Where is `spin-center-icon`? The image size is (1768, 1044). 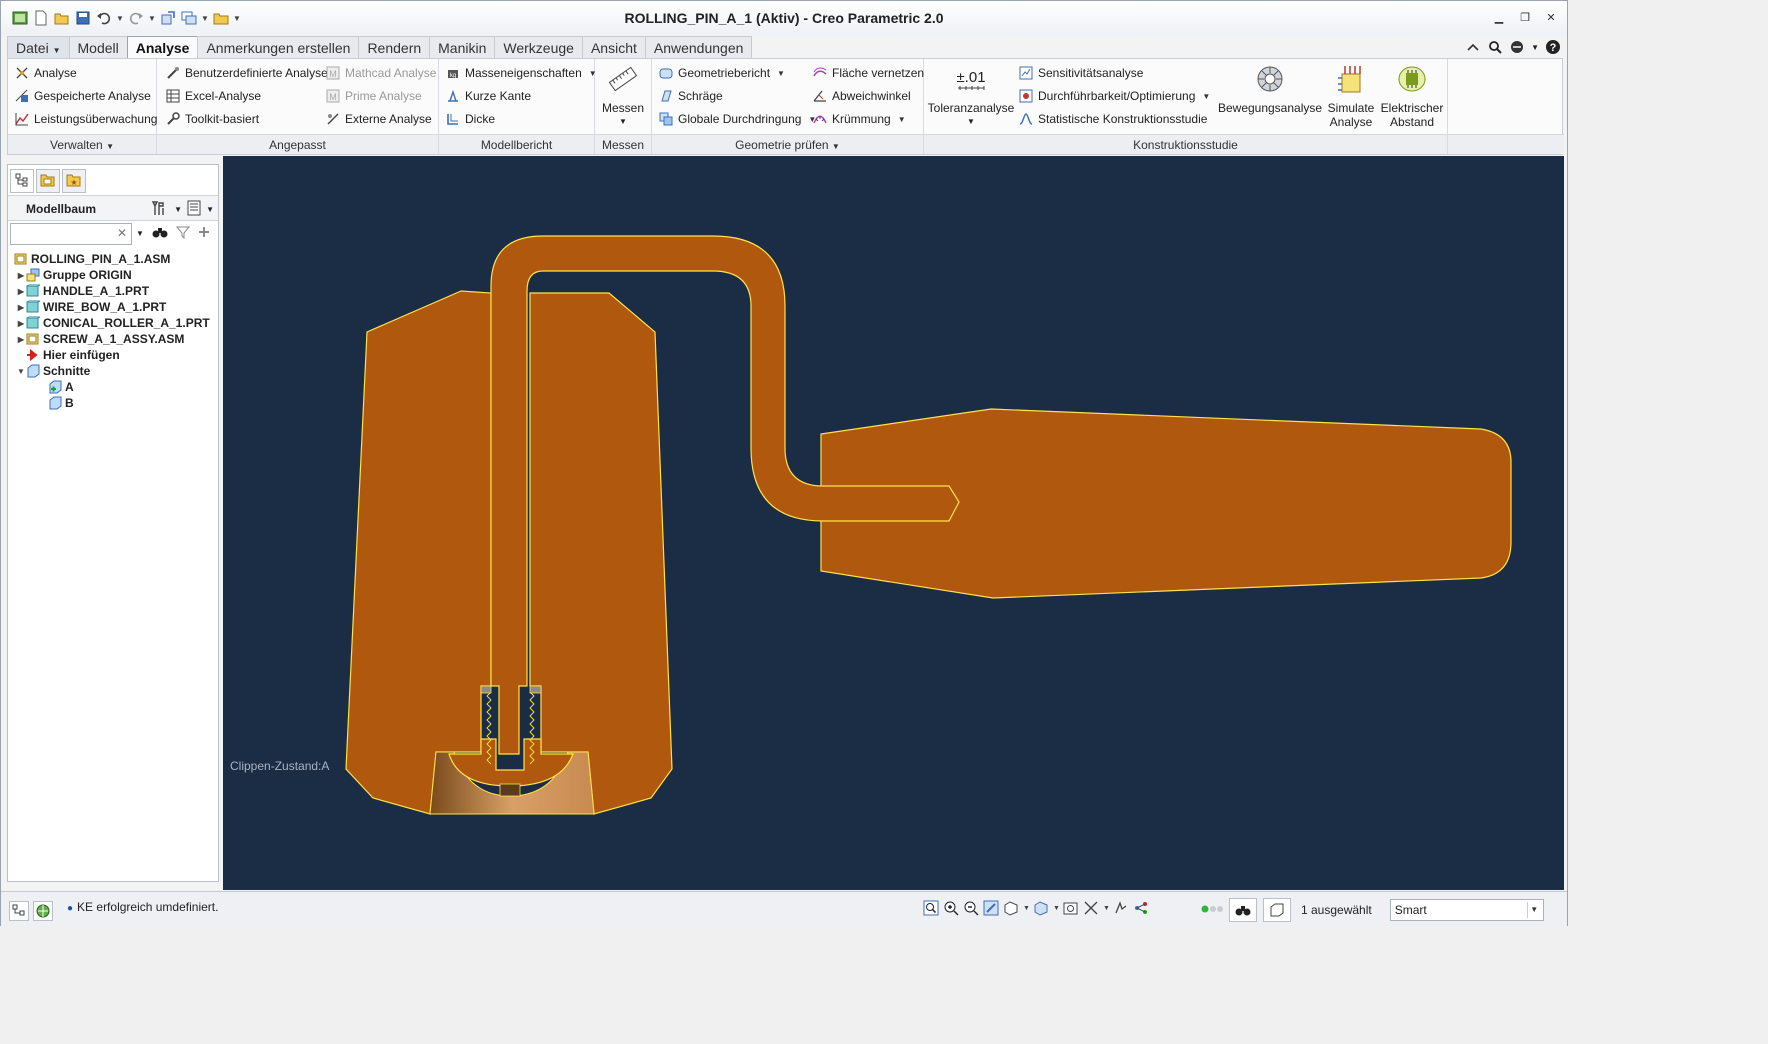 spin-center-icon is located at coordinates (1141, 908).